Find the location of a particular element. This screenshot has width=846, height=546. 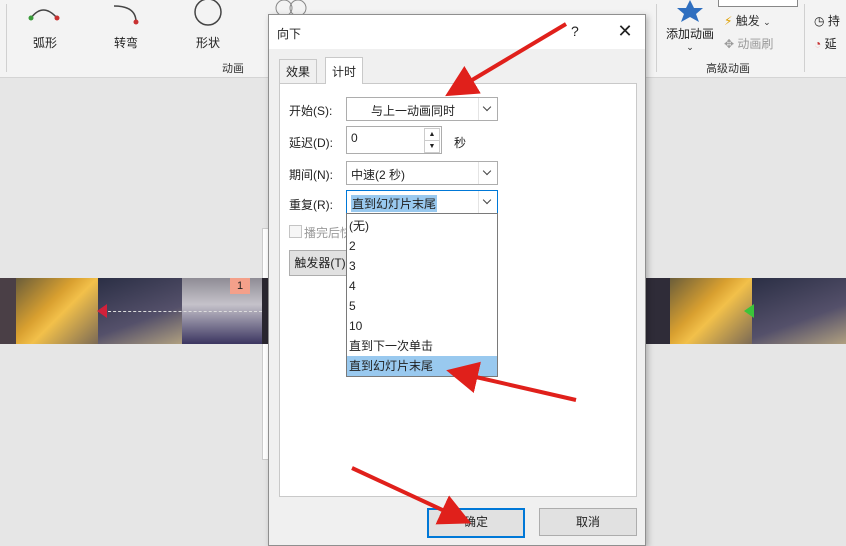

trigger-label: 触发 is located at coordinates (747, 21).